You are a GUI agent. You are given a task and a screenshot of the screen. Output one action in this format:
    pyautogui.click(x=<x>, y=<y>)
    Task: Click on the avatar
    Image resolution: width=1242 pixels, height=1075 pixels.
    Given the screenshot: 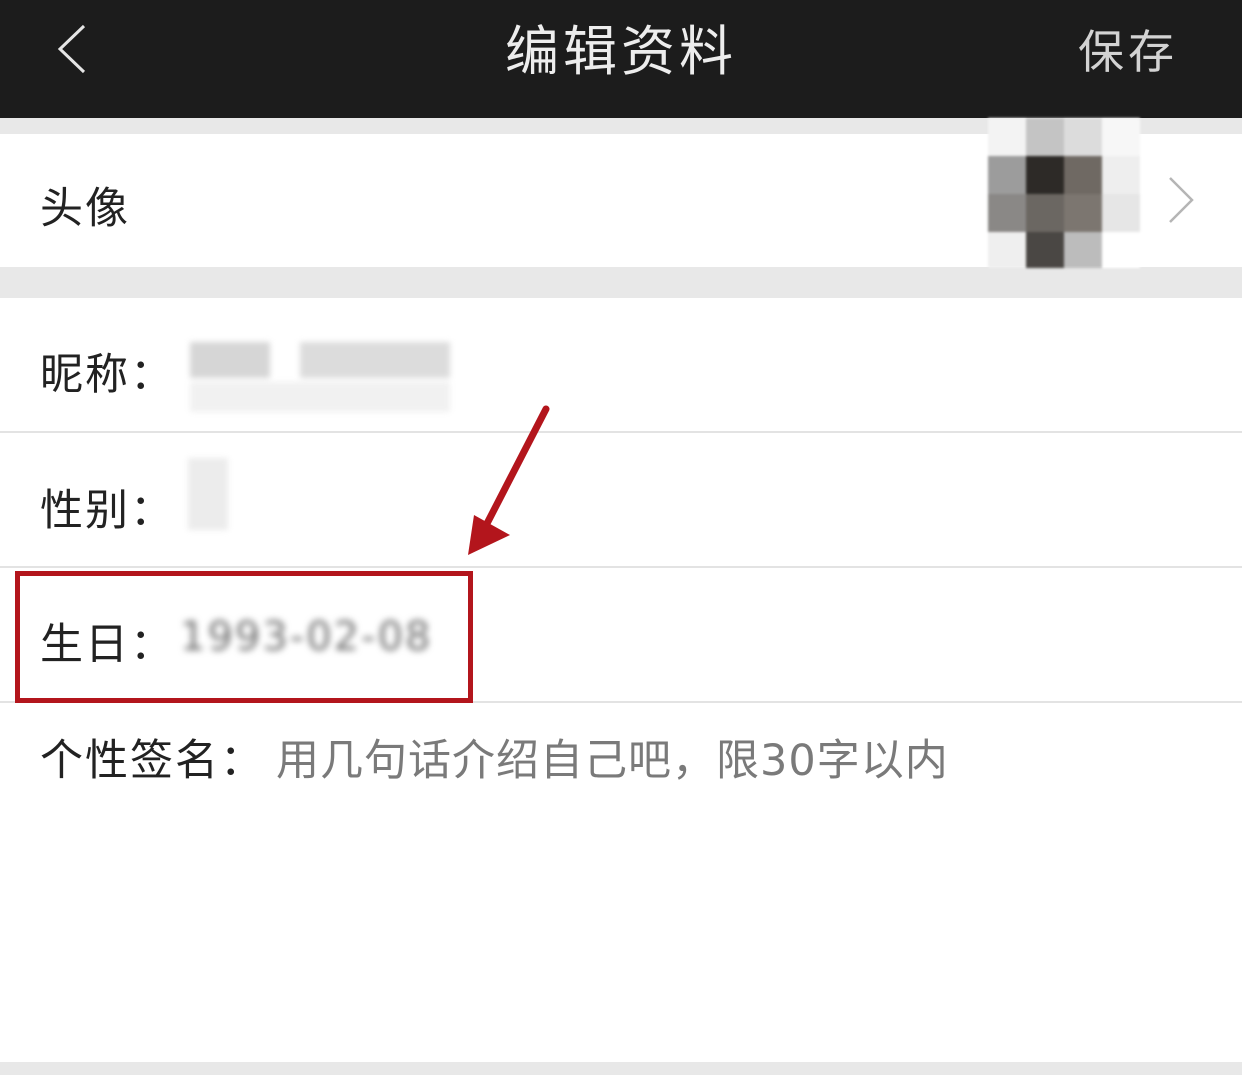 What is the action you would take?
    pyautogui.click(x=1064, y=193)
    